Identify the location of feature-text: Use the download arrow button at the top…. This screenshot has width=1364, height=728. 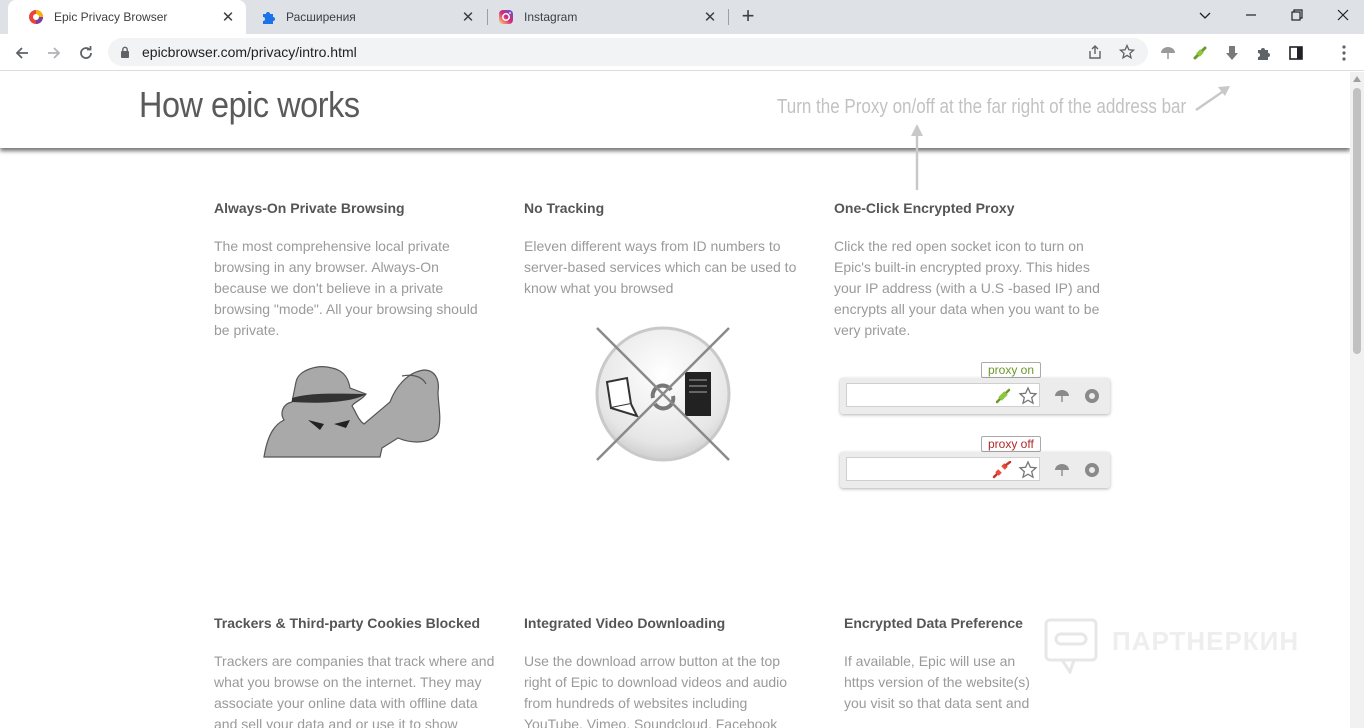
(656, 690).